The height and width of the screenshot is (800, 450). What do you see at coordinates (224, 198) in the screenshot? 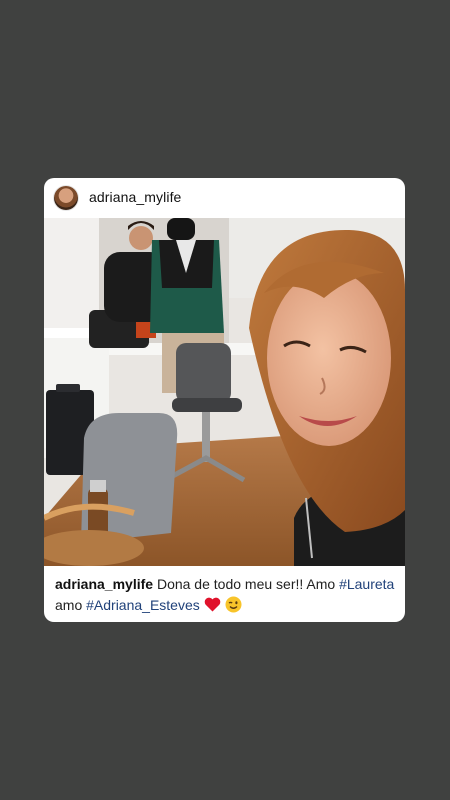
I see `post-header: adriana_mylife` at bounding box center [224, 198].